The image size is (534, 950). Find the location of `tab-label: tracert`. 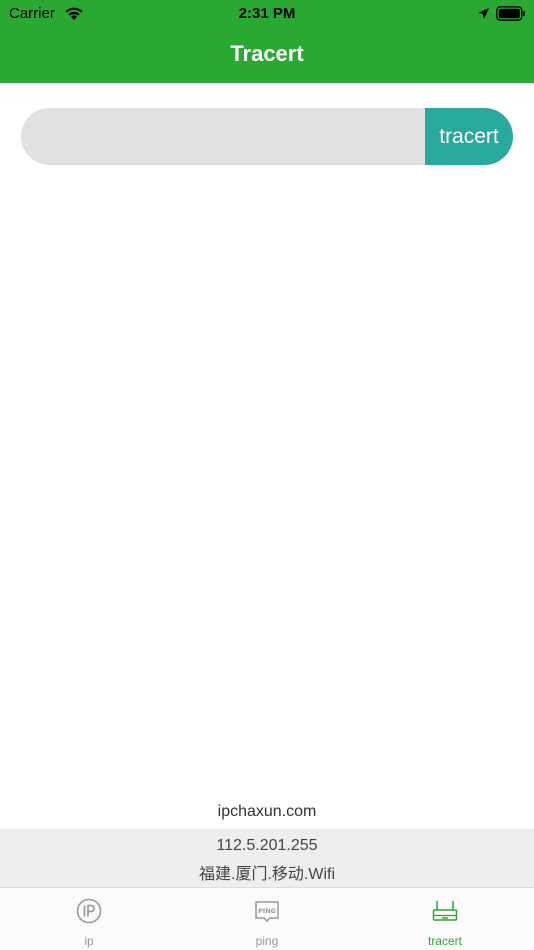

tab-label: tracert is located at coordinates (444, 941).